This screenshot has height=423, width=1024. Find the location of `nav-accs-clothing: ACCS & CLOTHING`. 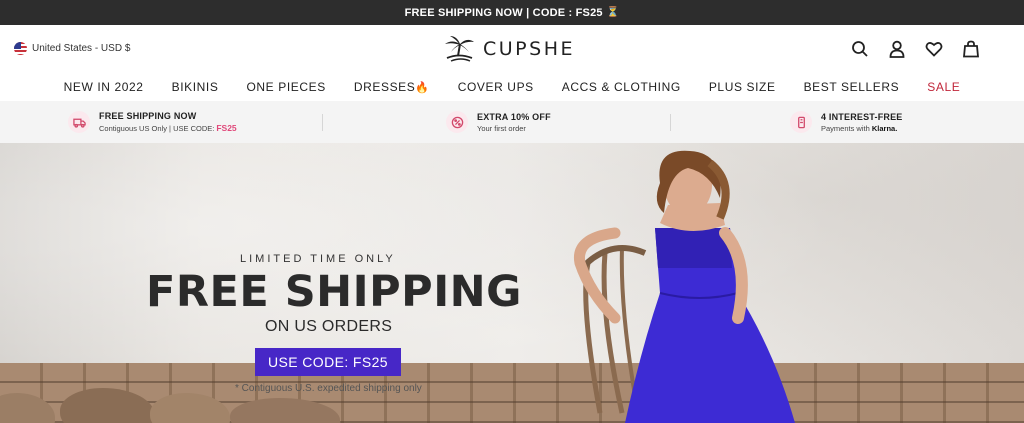

nav-accs-clothing: ACCS & CLOTHING is located at coordinates (621, 87).